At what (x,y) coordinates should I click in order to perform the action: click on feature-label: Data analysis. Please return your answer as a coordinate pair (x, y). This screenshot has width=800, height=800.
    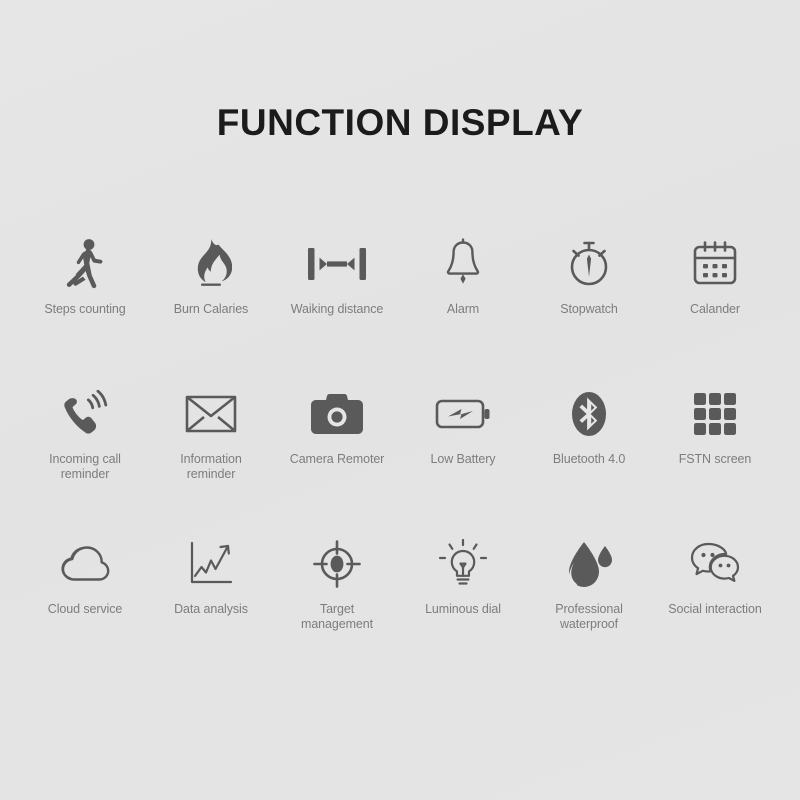
    Looking at the image, I should click on (211, 608).